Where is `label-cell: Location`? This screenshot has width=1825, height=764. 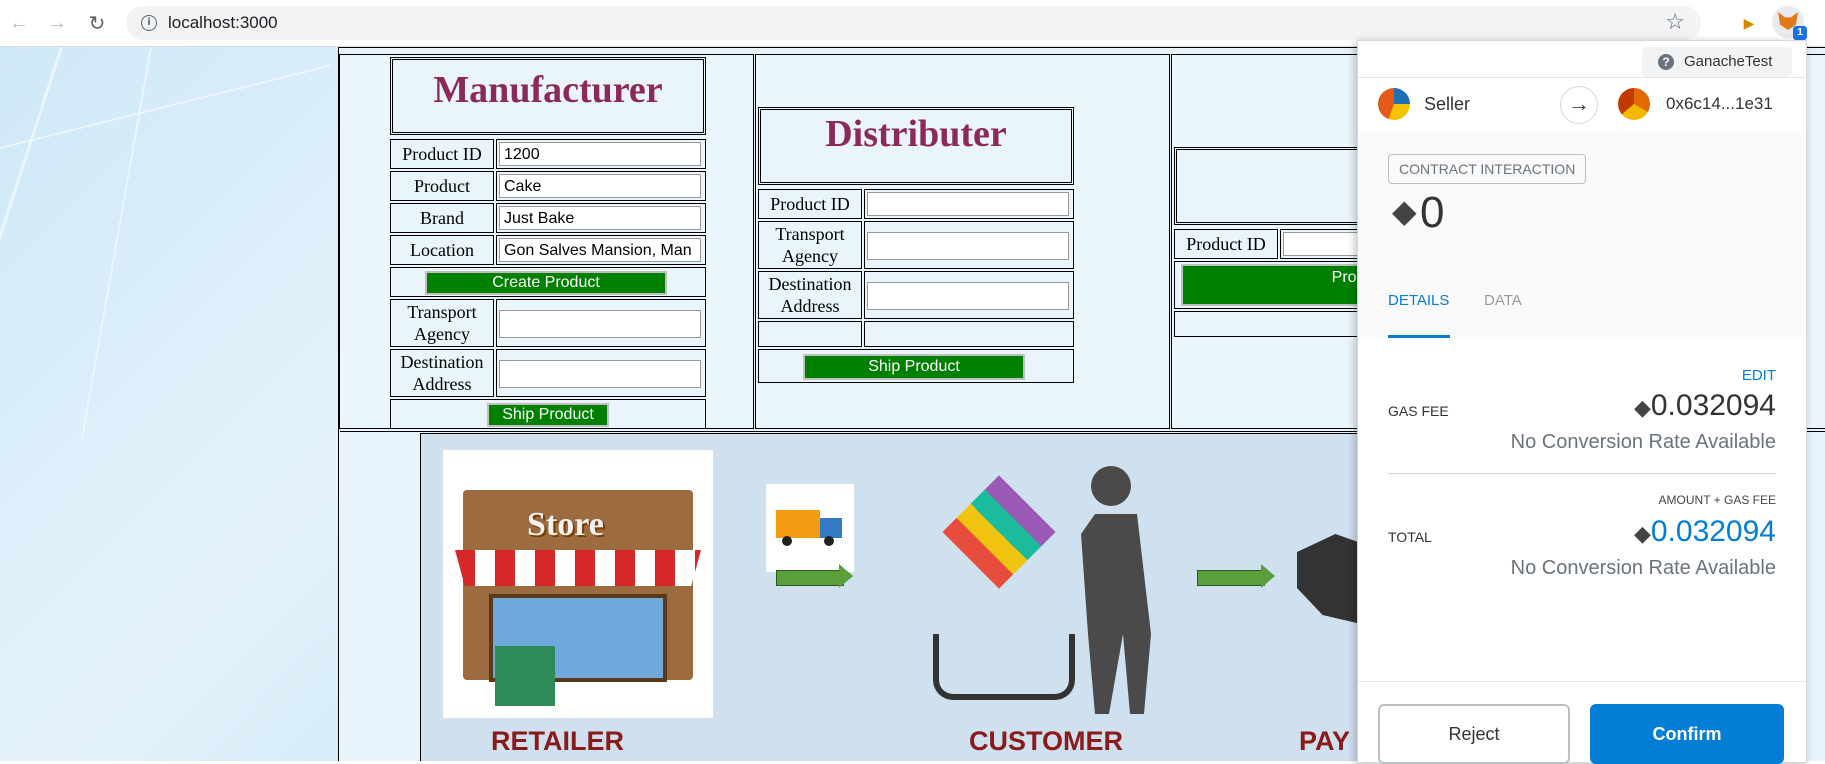
label-cell: Location is located at coordinates (442, 250).